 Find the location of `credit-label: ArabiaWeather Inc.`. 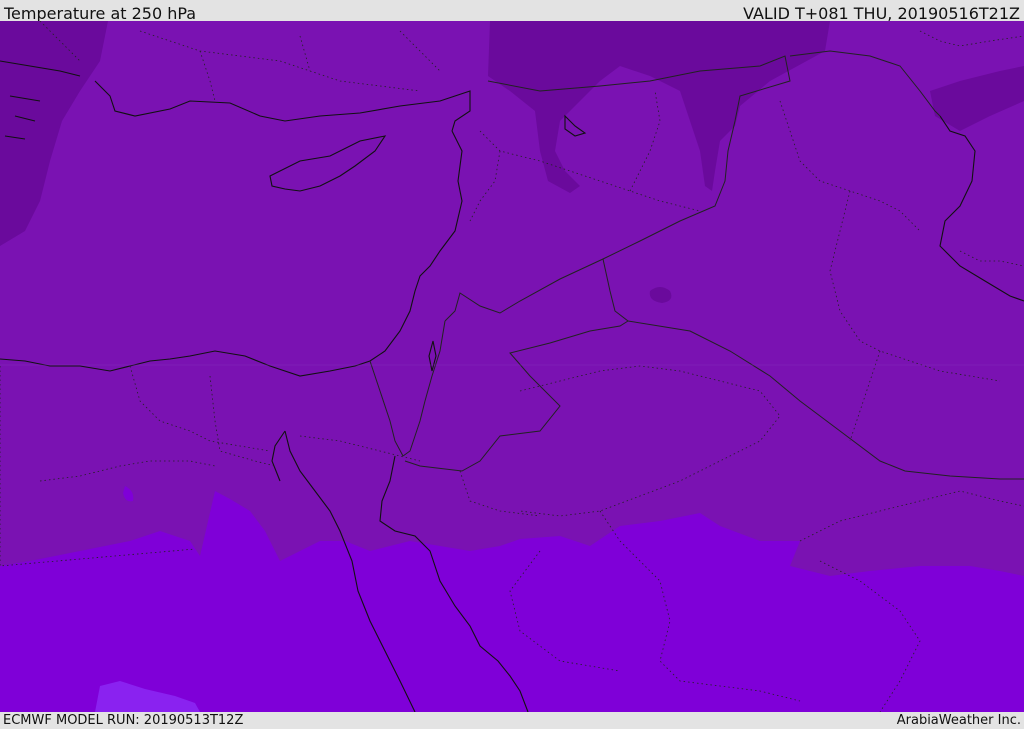

credit-label: ArabiaWeather Inc. is located at coordinates (958, 720).